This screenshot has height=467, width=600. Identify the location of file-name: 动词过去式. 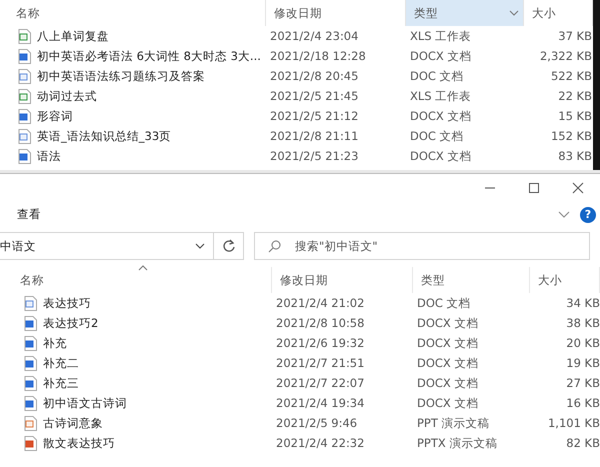
(67, 96).